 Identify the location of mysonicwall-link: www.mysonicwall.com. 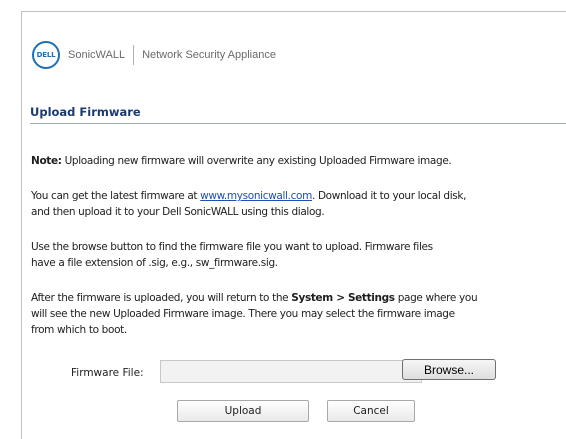
(256, 196).